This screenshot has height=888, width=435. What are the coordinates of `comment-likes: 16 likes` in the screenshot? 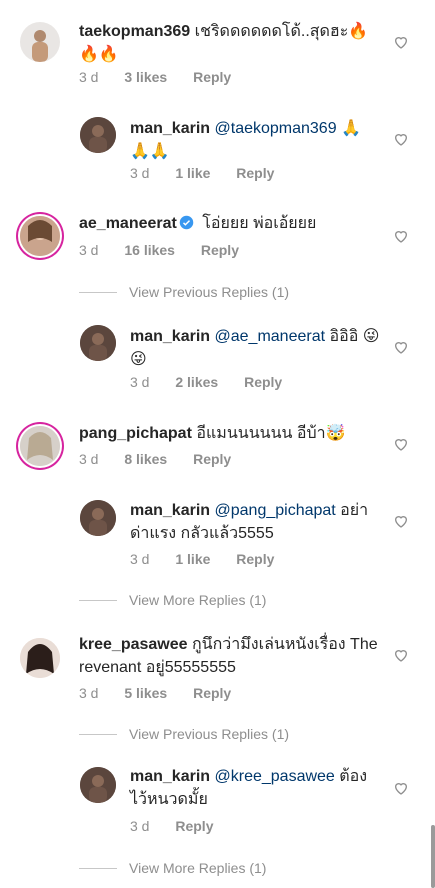 It's located at (149, 250).